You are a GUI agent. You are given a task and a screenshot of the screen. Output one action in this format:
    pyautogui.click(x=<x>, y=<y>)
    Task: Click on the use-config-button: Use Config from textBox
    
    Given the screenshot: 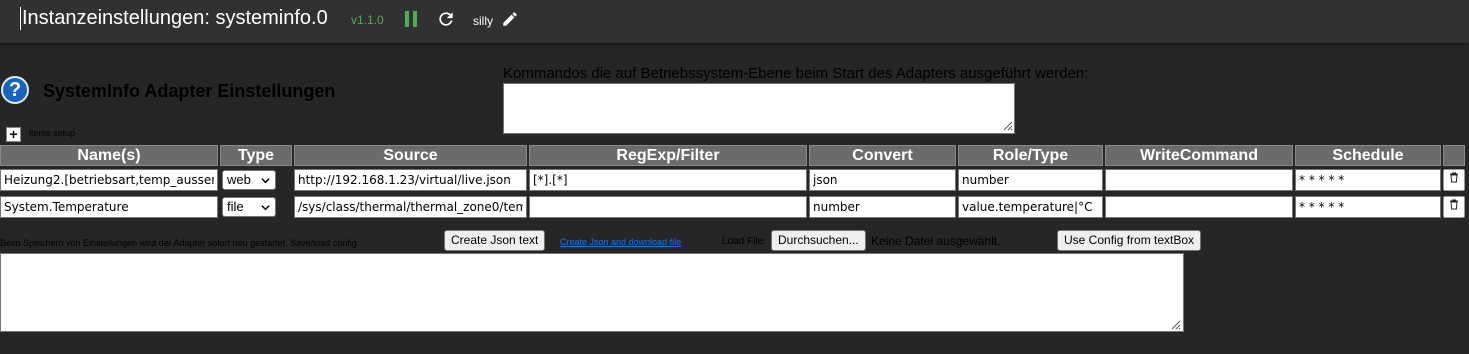 What is the action you would take?
    pyautogui.click(x=1129, y=240)
    